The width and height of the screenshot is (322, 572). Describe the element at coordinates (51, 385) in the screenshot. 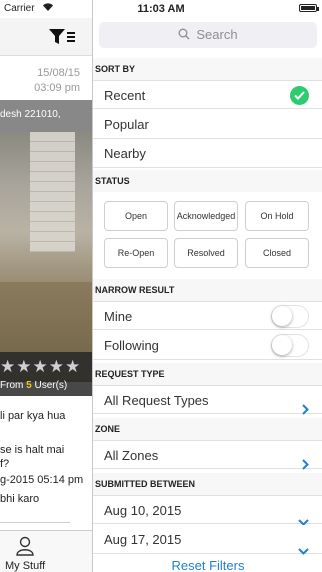

I see `rating-suffix: User(s)` at that location.